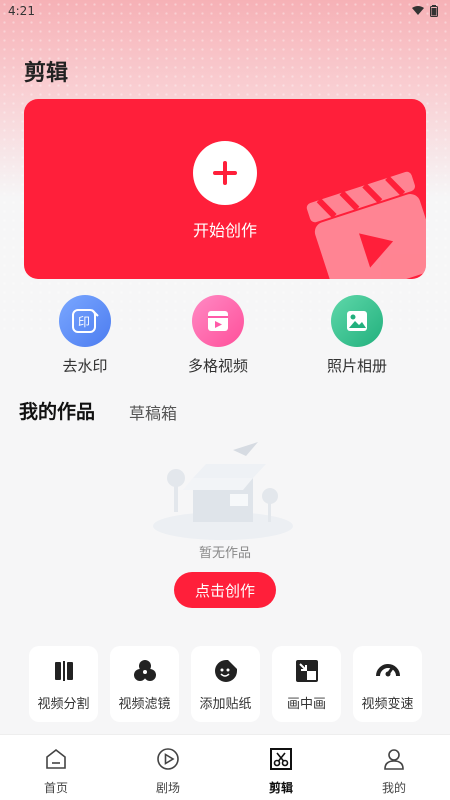  Describe the element at coordinates (168, 759) in the screenshot. I see `play-icon` at that location.